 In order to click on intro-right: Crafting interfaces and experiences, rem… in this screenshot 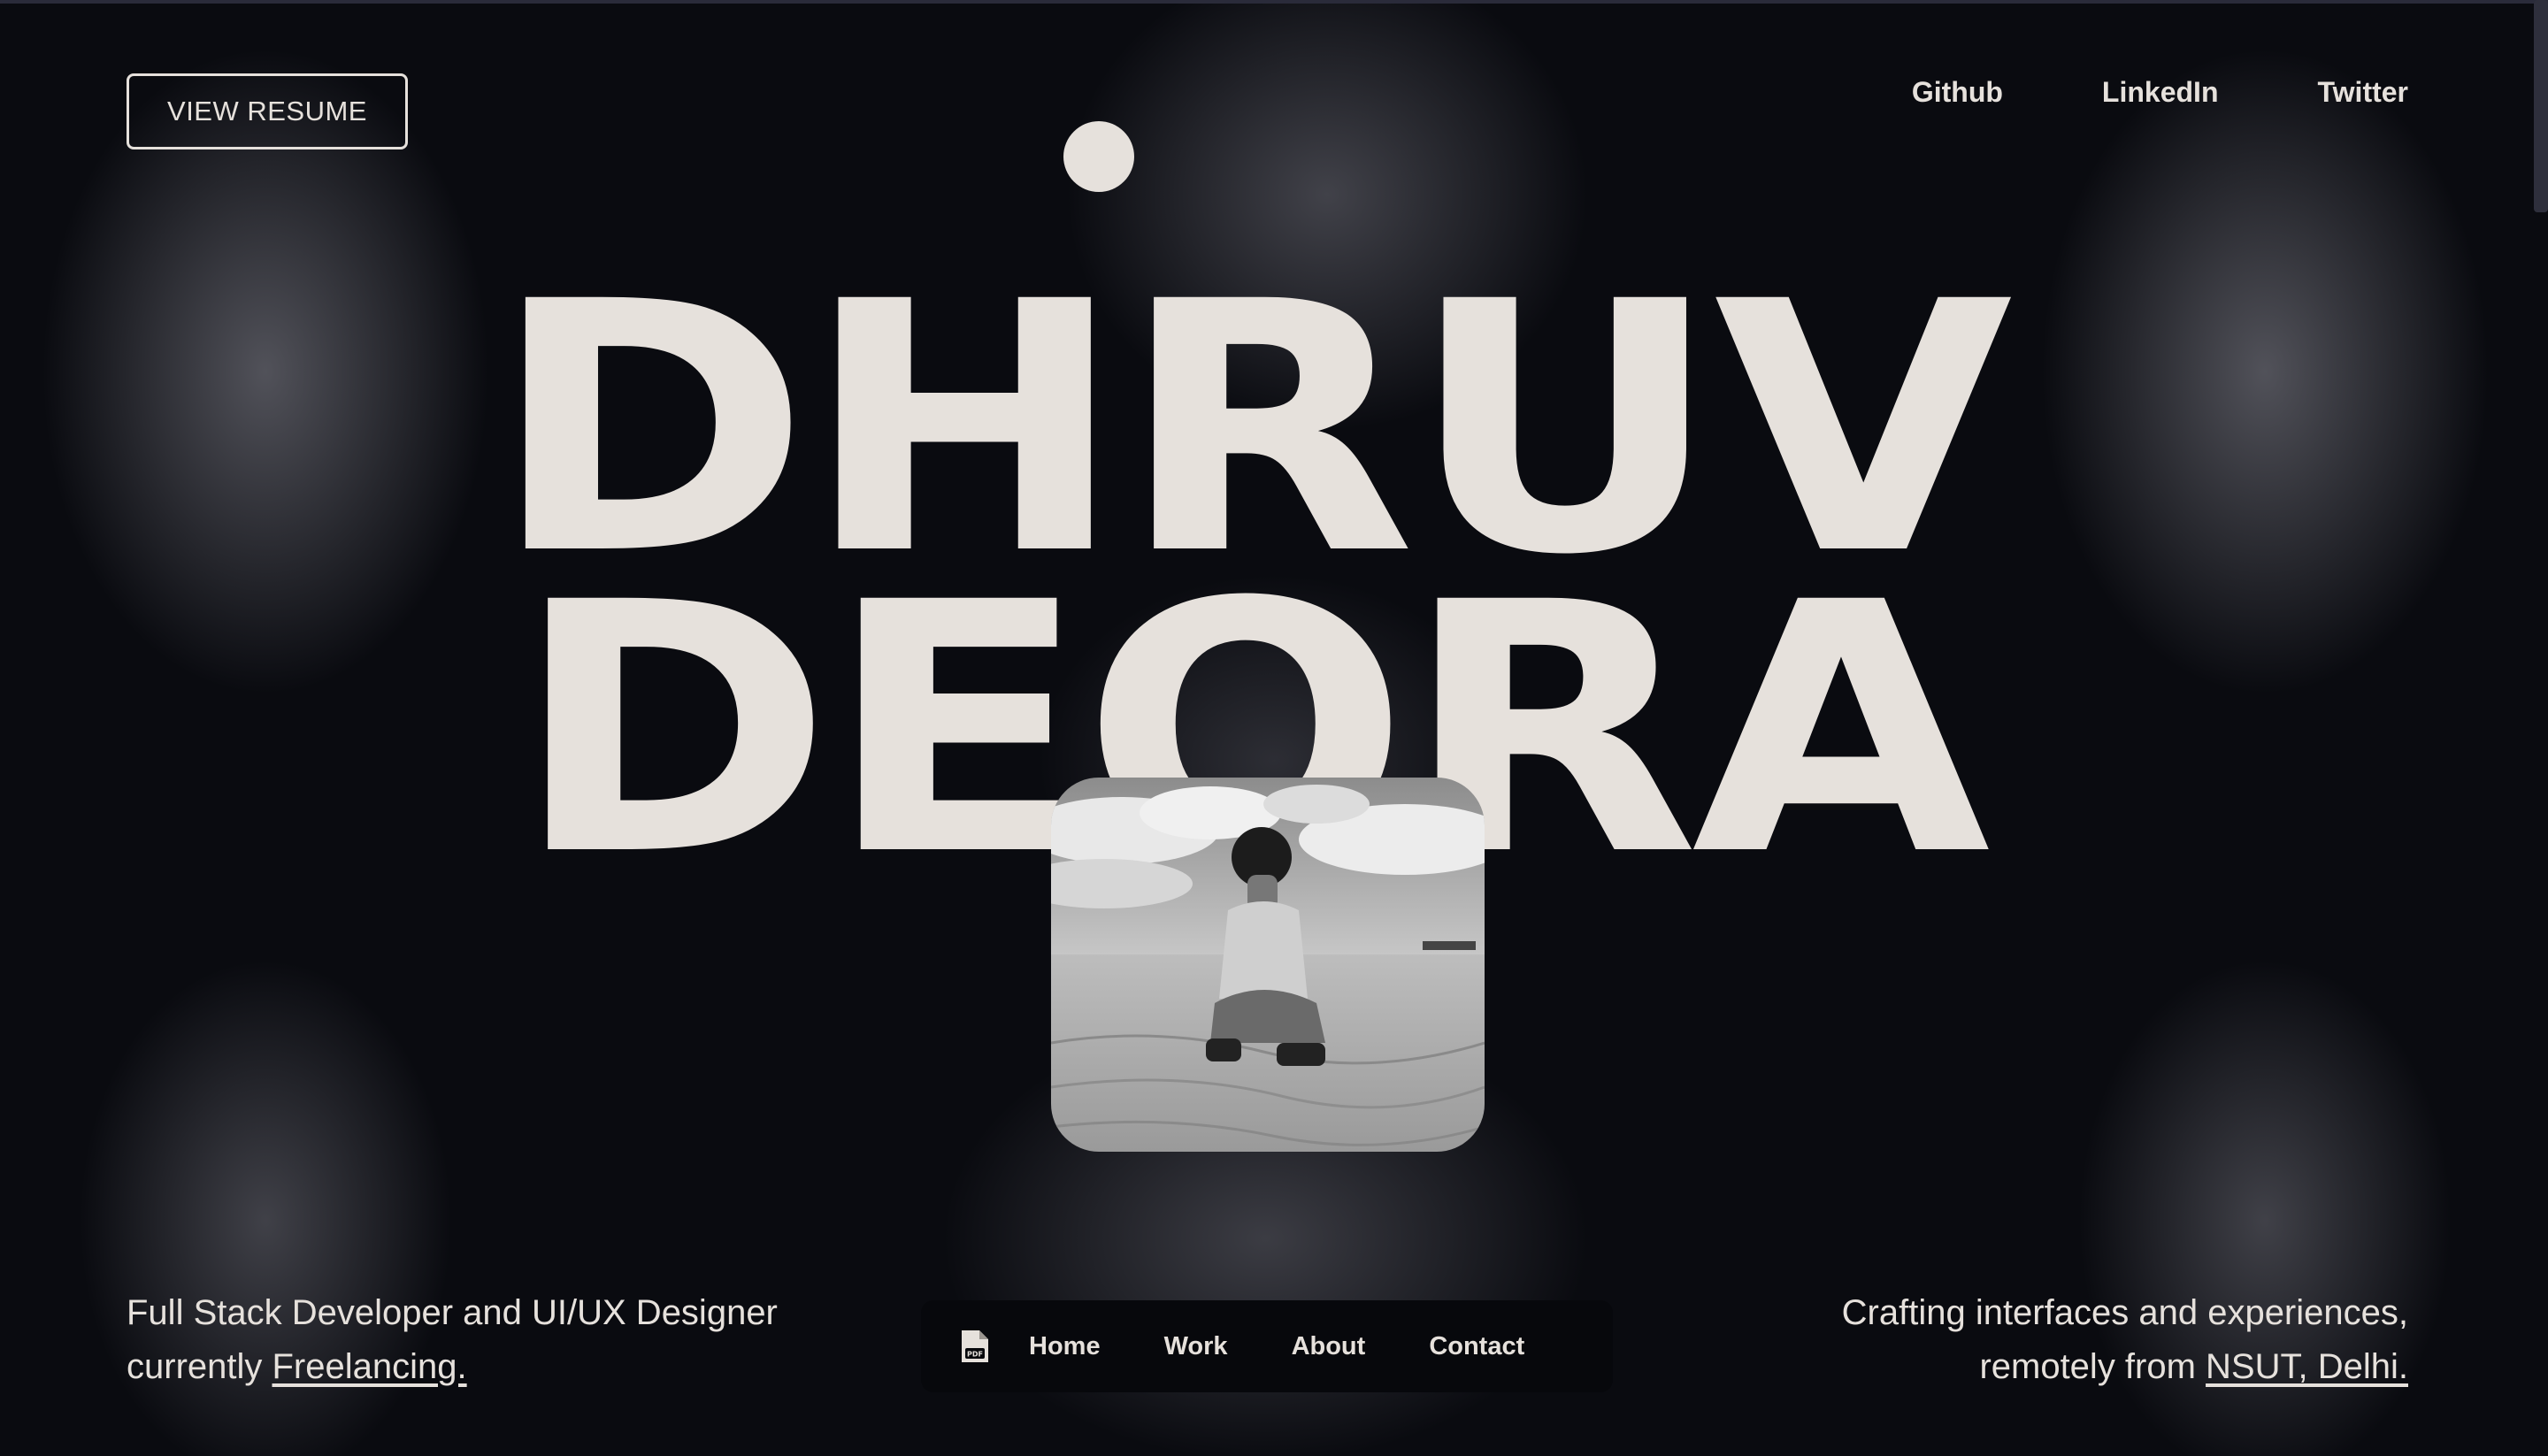, I will do `click(2125, 1340)`.